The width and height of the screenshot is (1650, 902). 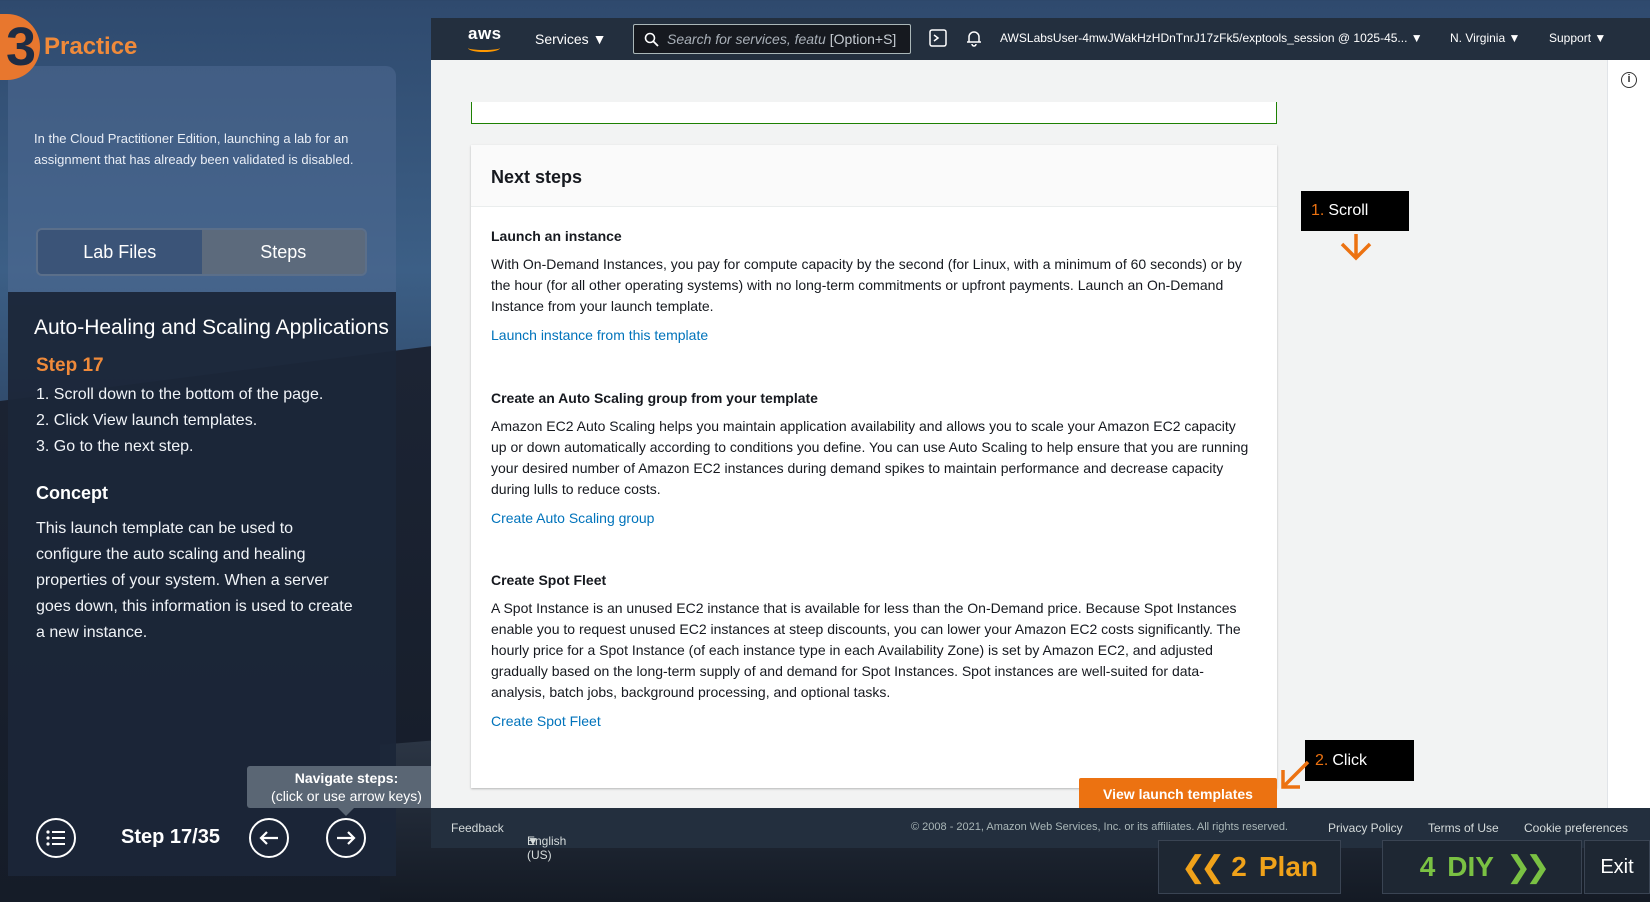 What do you see at coordinates (346, 812) in the screenshot?
I see `tooltip-arrow` at bounding box center [346, 812].